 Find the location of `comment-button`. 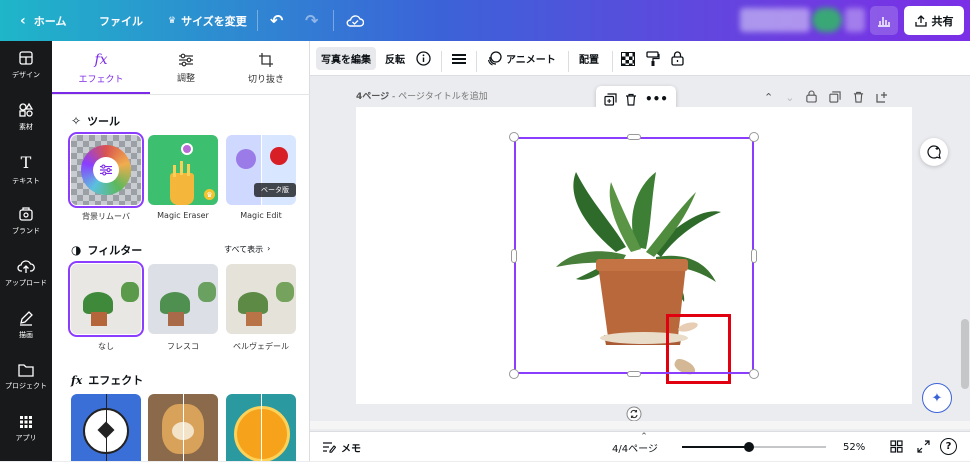

comment-button is located at coordinates (934, 152).